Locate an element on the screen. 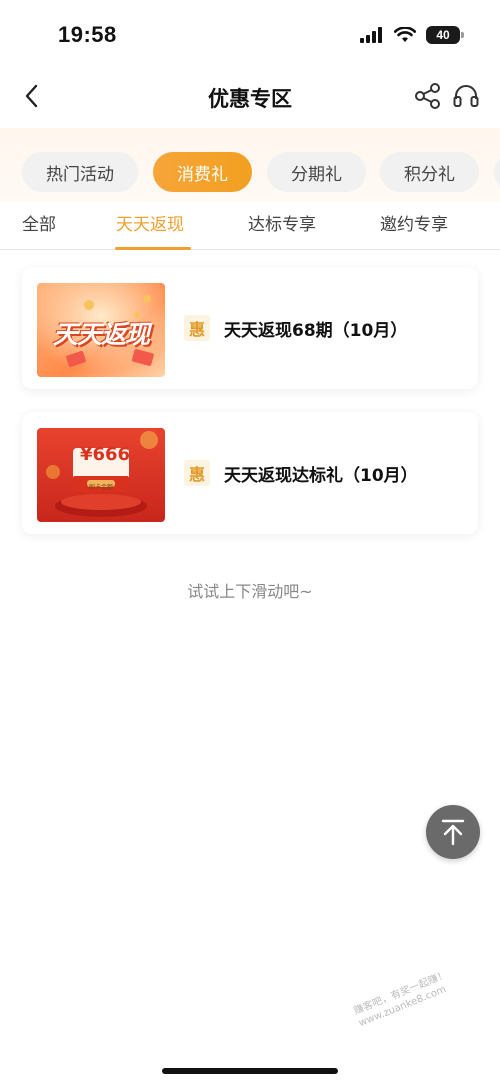  headset-icon is located at coordinates (466, 96).